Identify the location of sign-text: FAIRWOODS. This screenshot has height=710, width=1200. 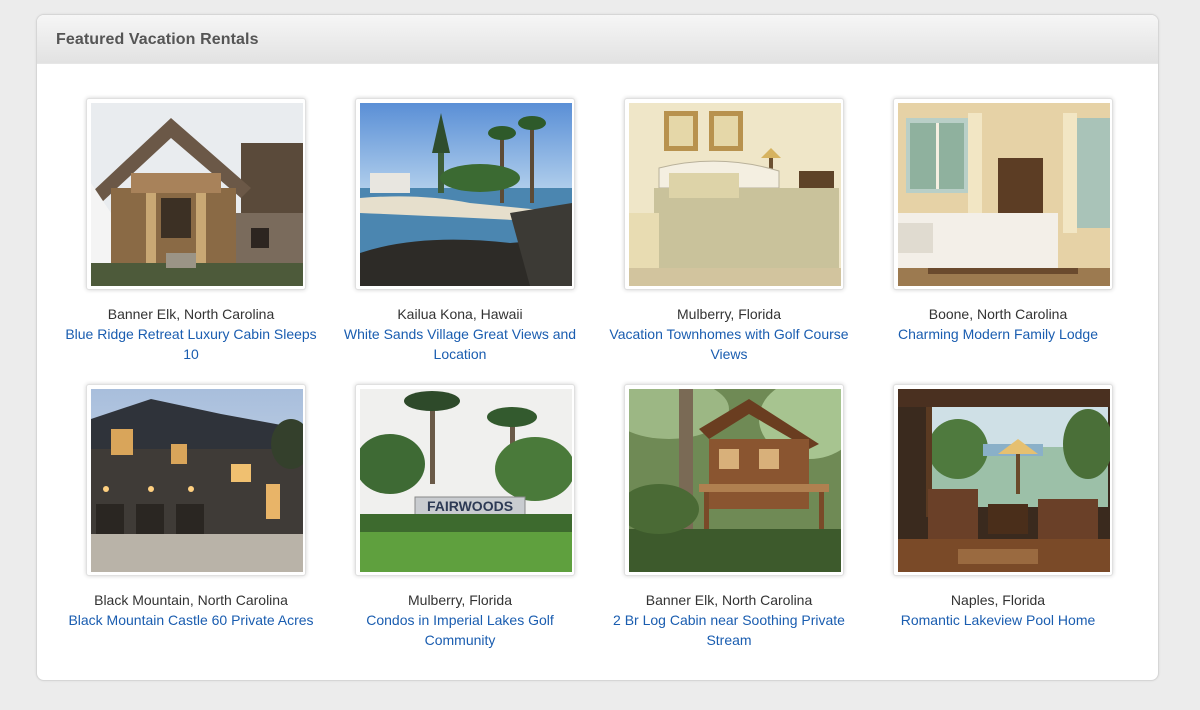
(470, 506).